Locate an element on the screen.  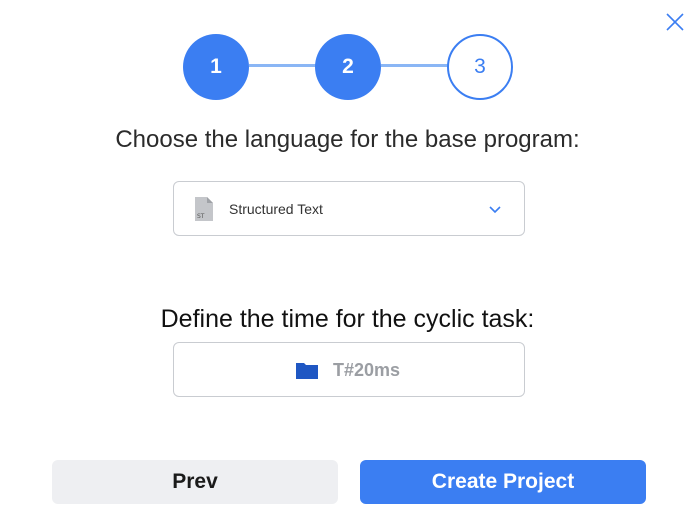
folder-icon is located at coordinates (307, 370).